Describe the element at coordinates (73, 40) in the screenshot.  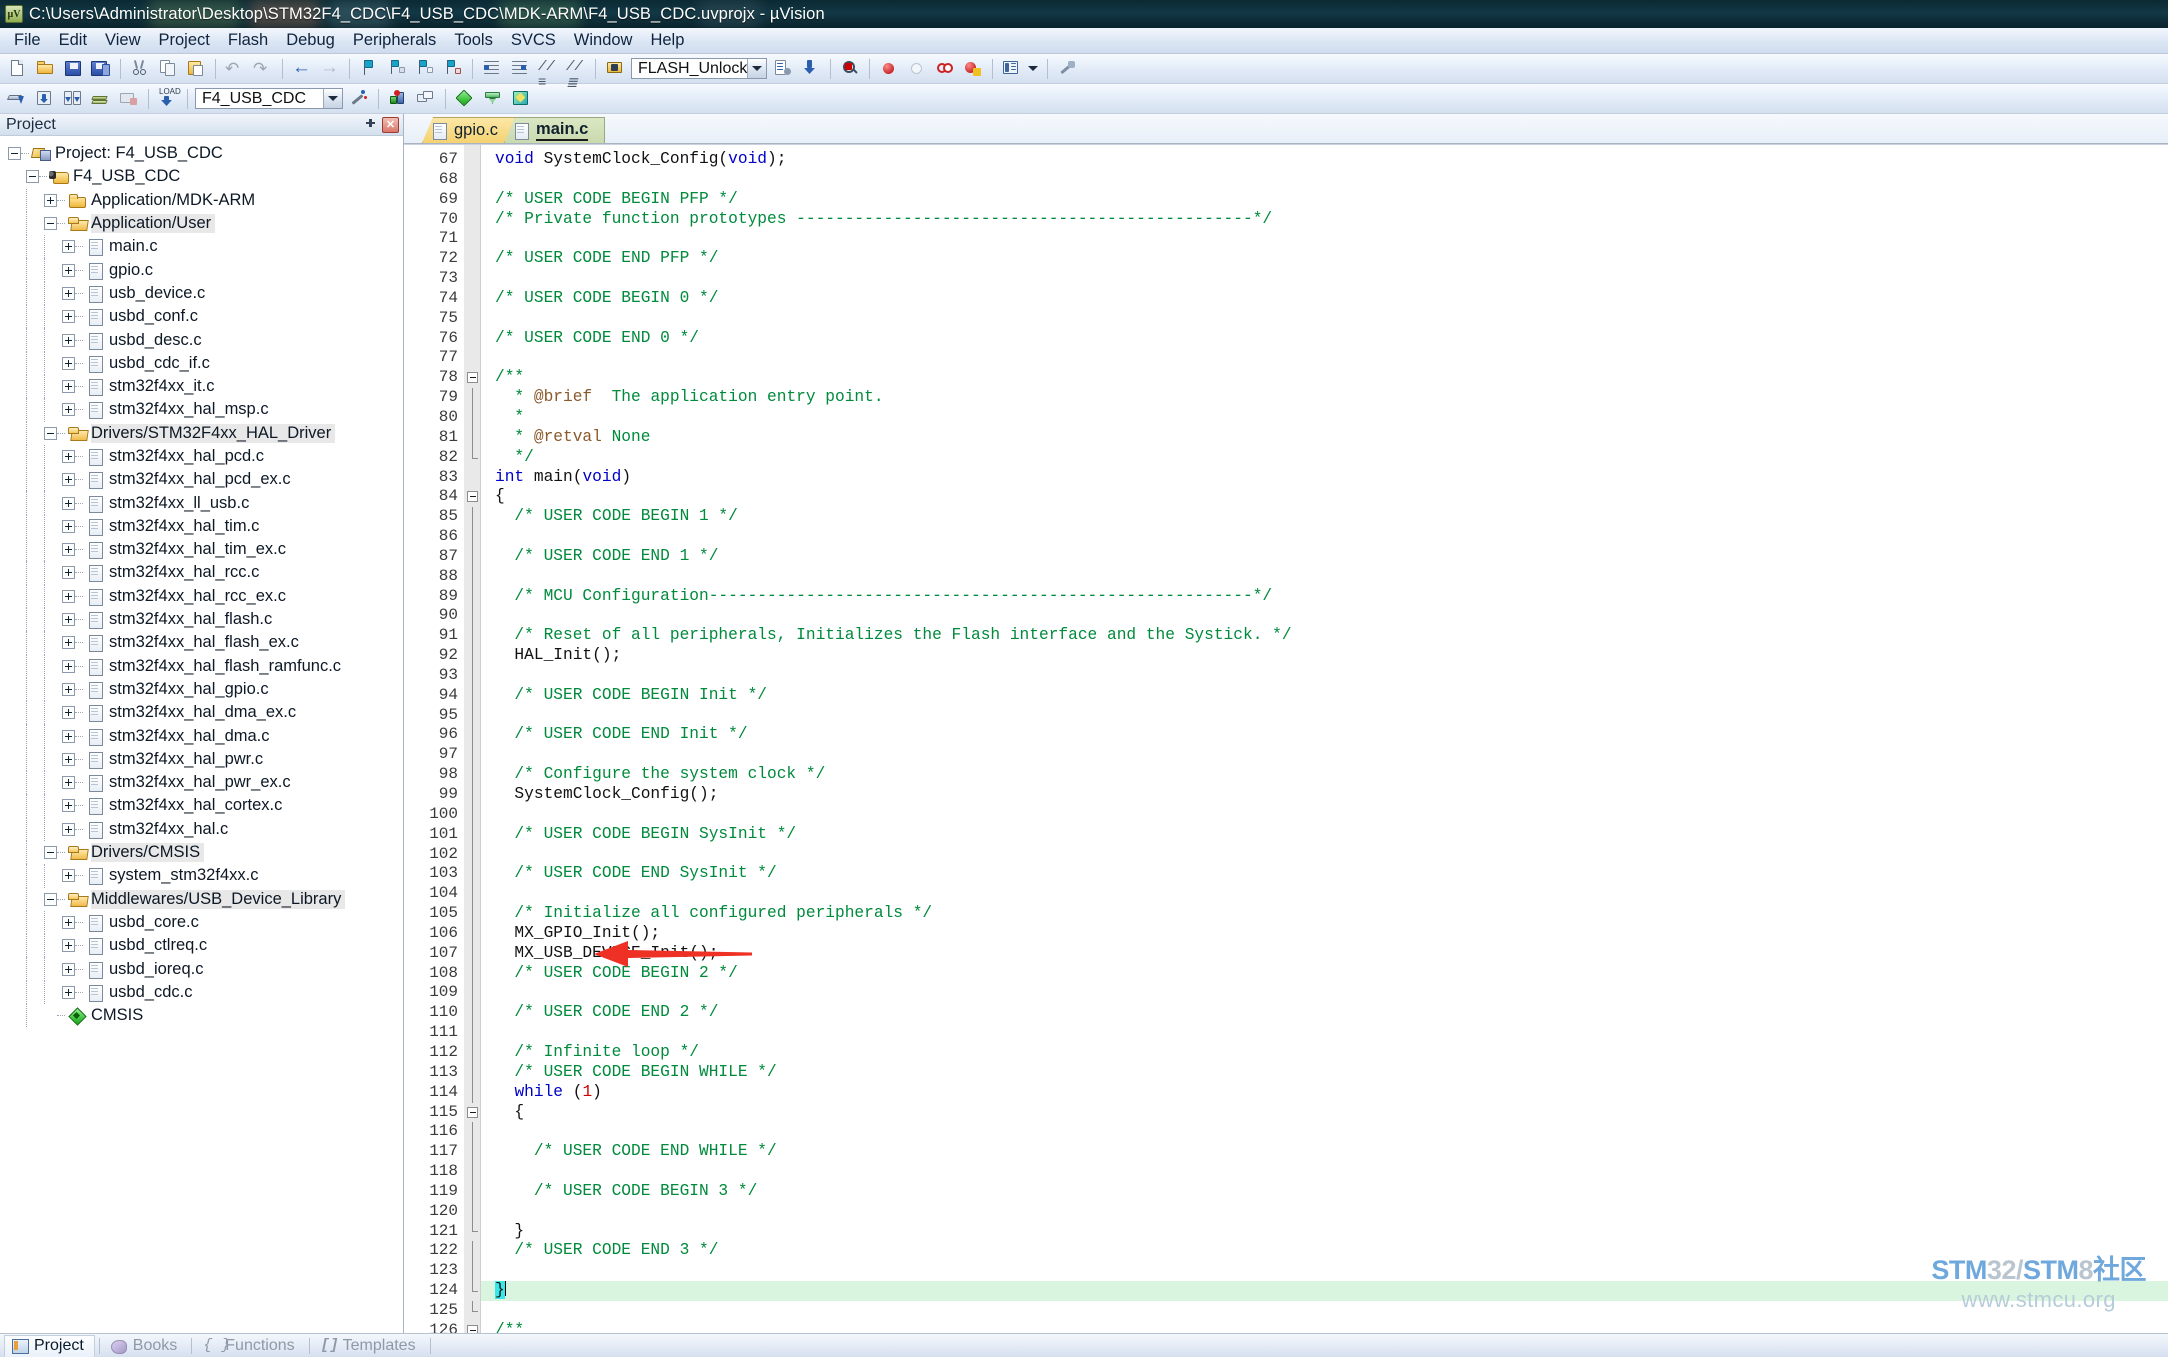
I see `menu-edit: Edit` at that location.